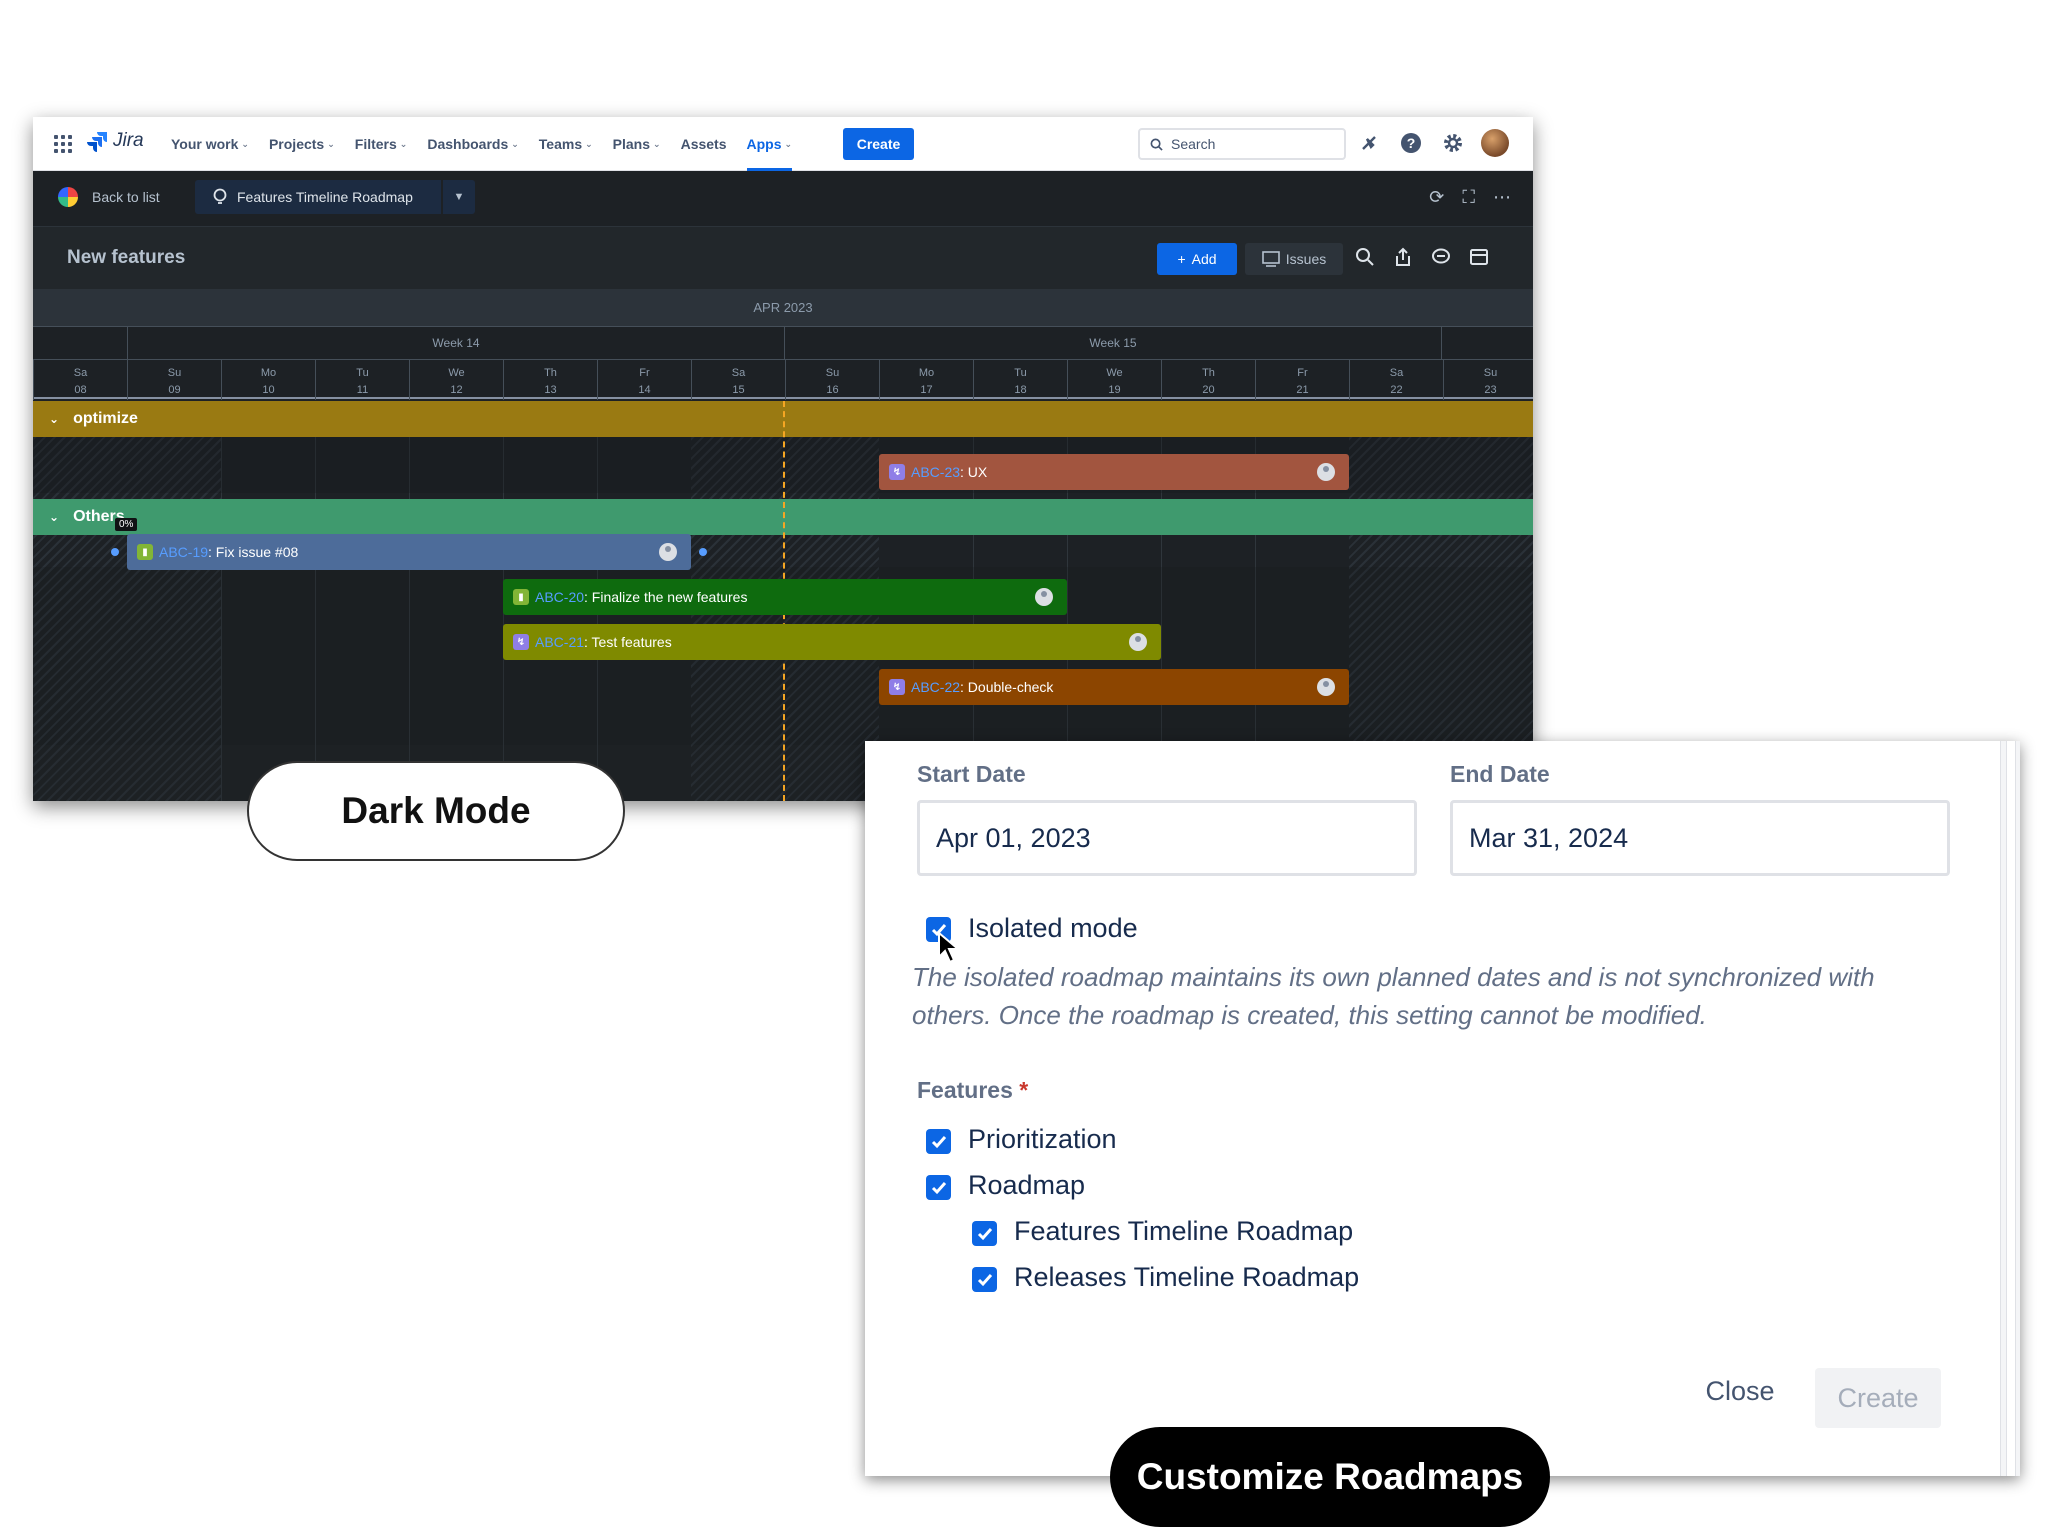 The height and width of the screenshot is (1536, 2048). What do you see at coordinates (68, 197) in the screenshot?
I see `app-logo-icon` at bounding box center [68, 197].